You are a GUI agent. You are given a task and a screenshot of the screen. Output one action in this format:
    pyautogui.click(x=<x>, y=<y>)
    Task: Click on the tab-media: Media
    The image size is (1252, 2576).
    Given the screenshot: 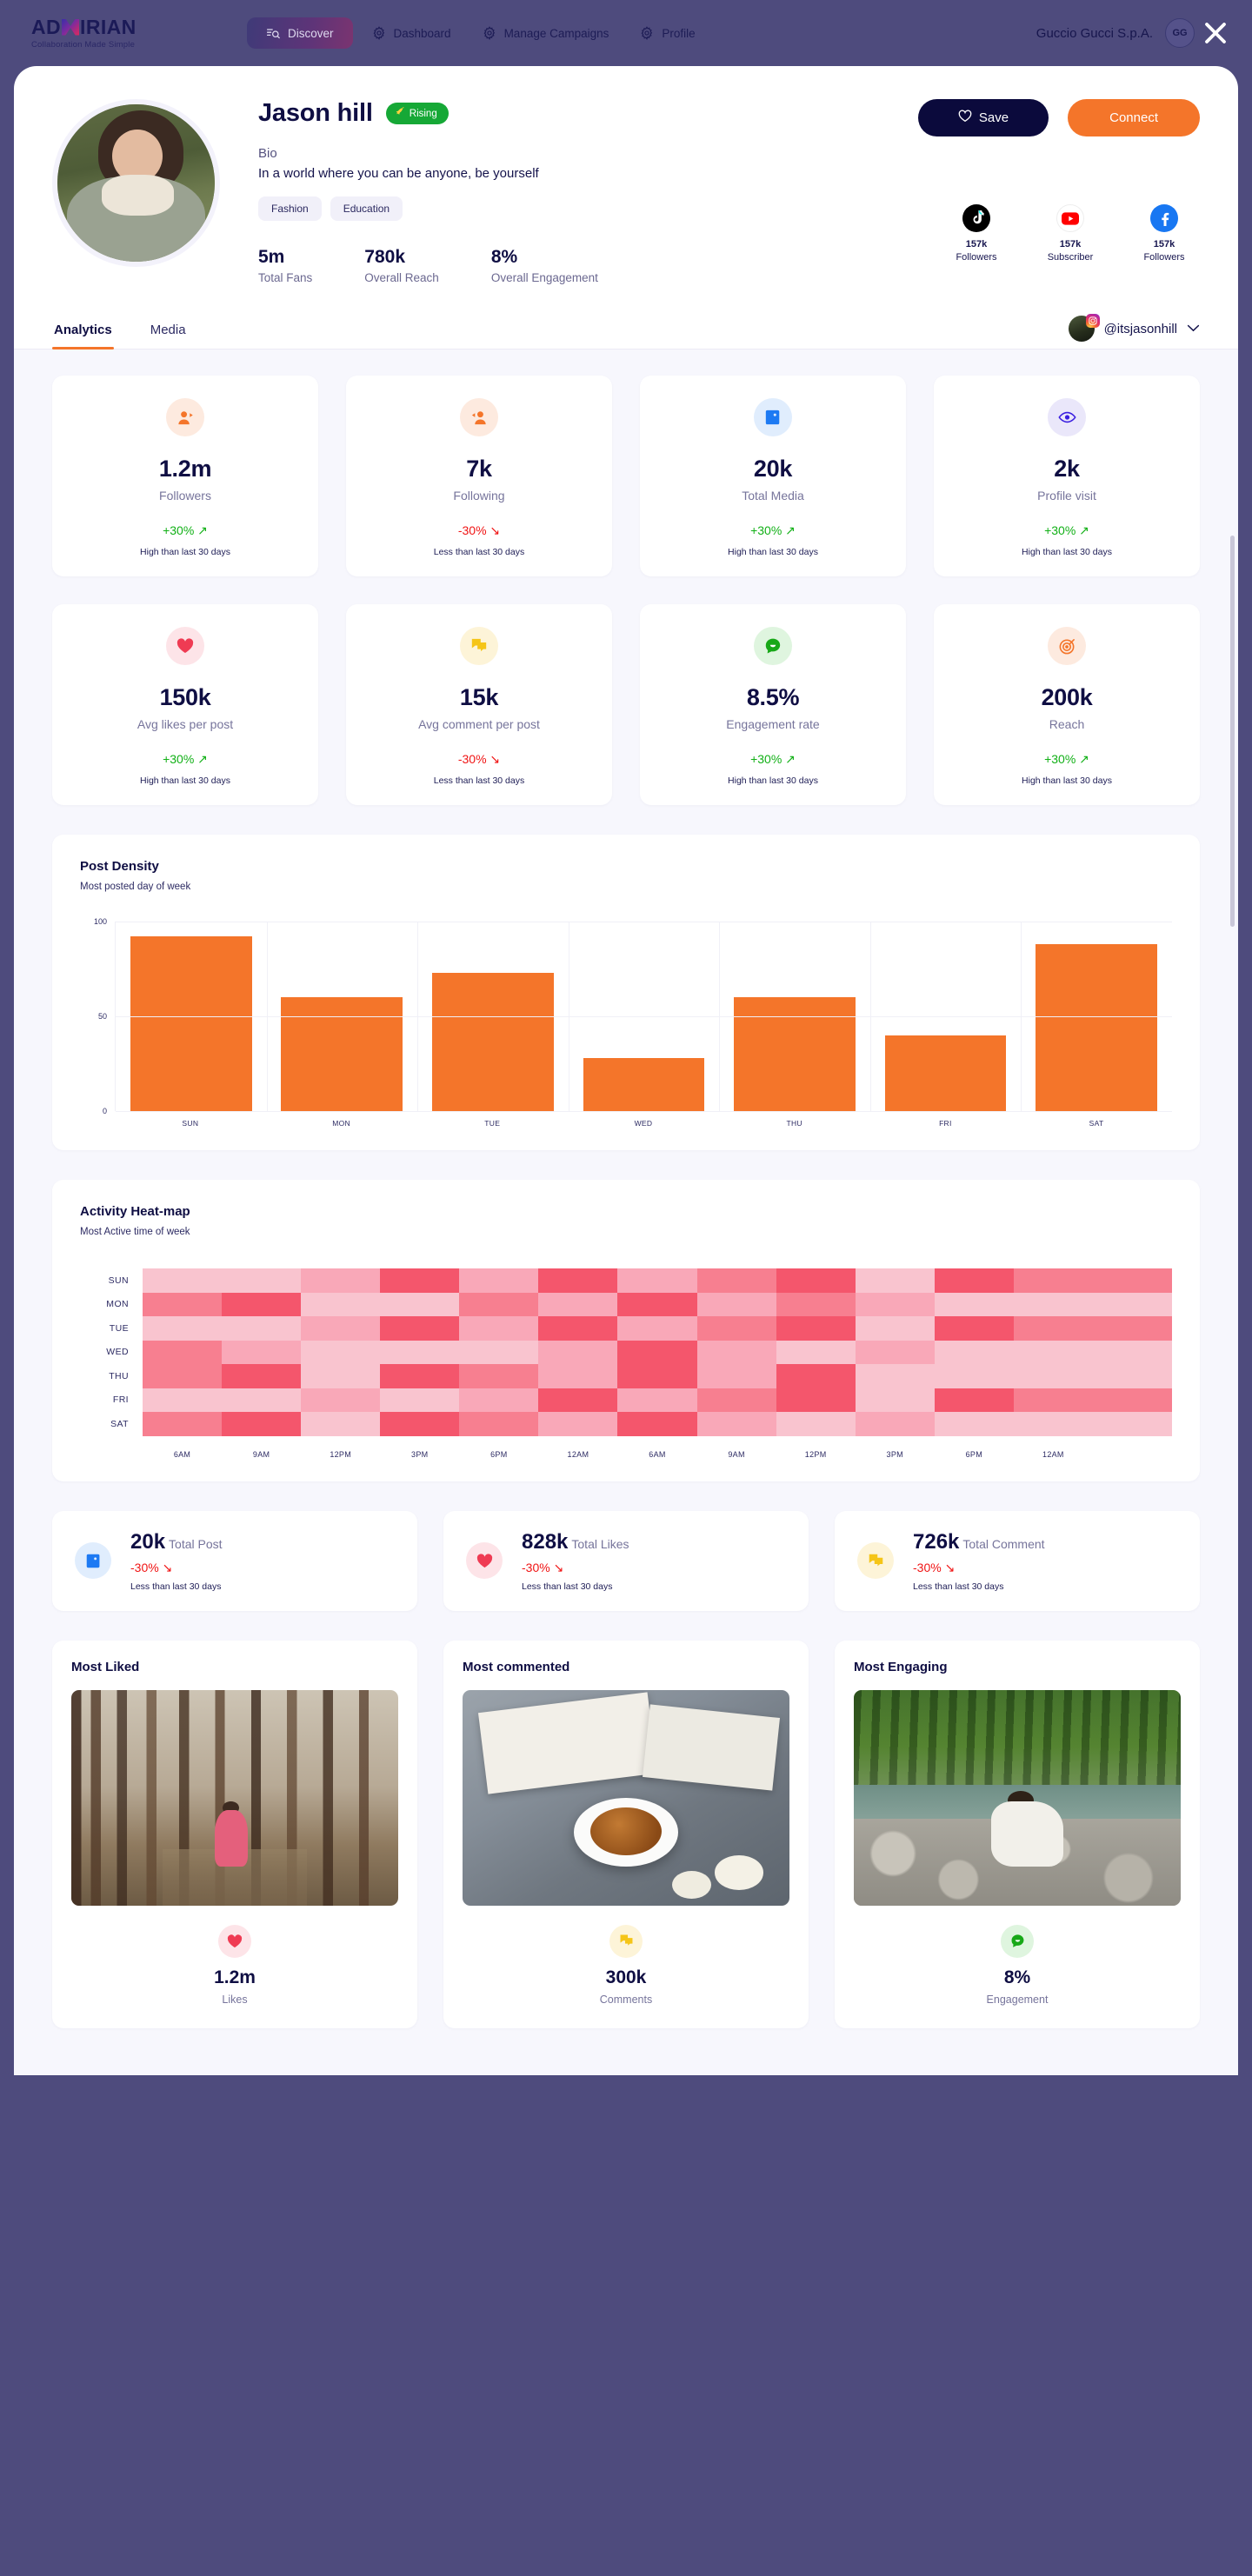 What is the action you would take?
    pyautogui.click(x=168, y=331)
    